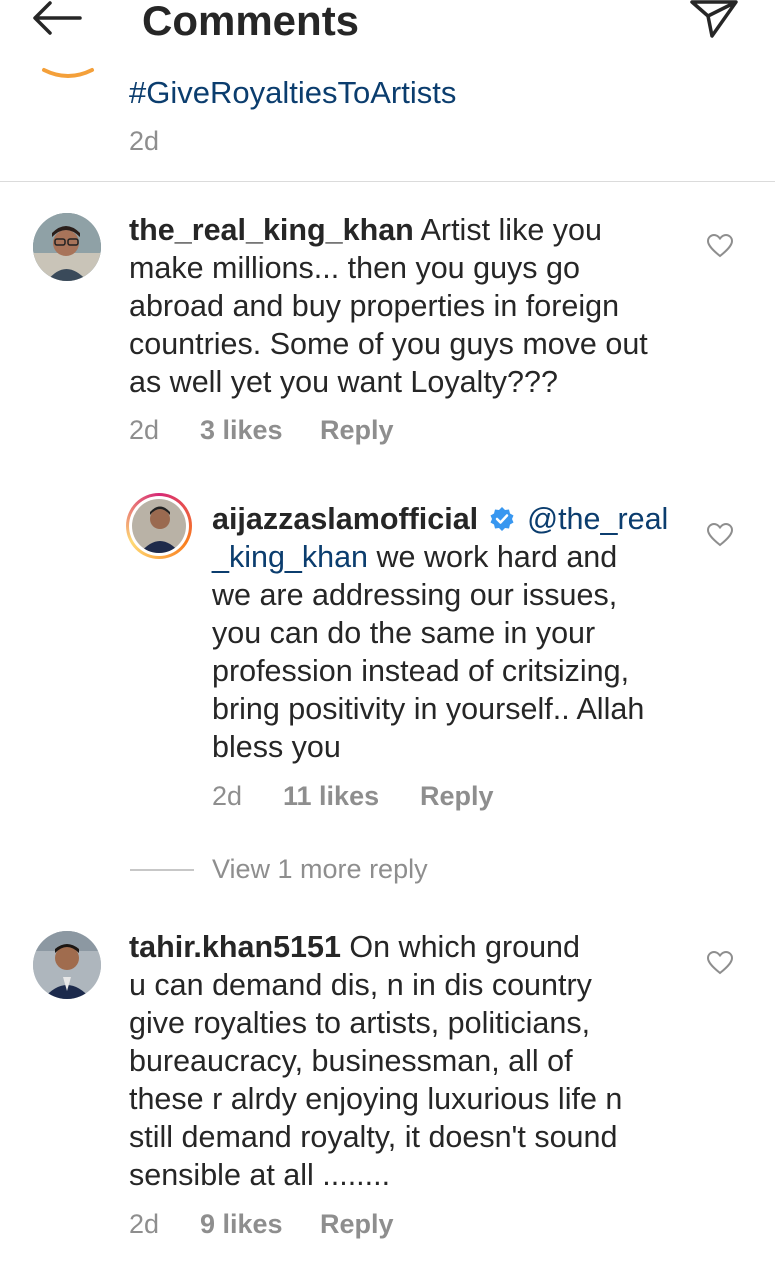 The image size is (775, 1280). What do you see at coordinates (320, 869) in the screenshot?
I see `view-more-replies-button: View 1 more reply` at bounding box center [320, 869].